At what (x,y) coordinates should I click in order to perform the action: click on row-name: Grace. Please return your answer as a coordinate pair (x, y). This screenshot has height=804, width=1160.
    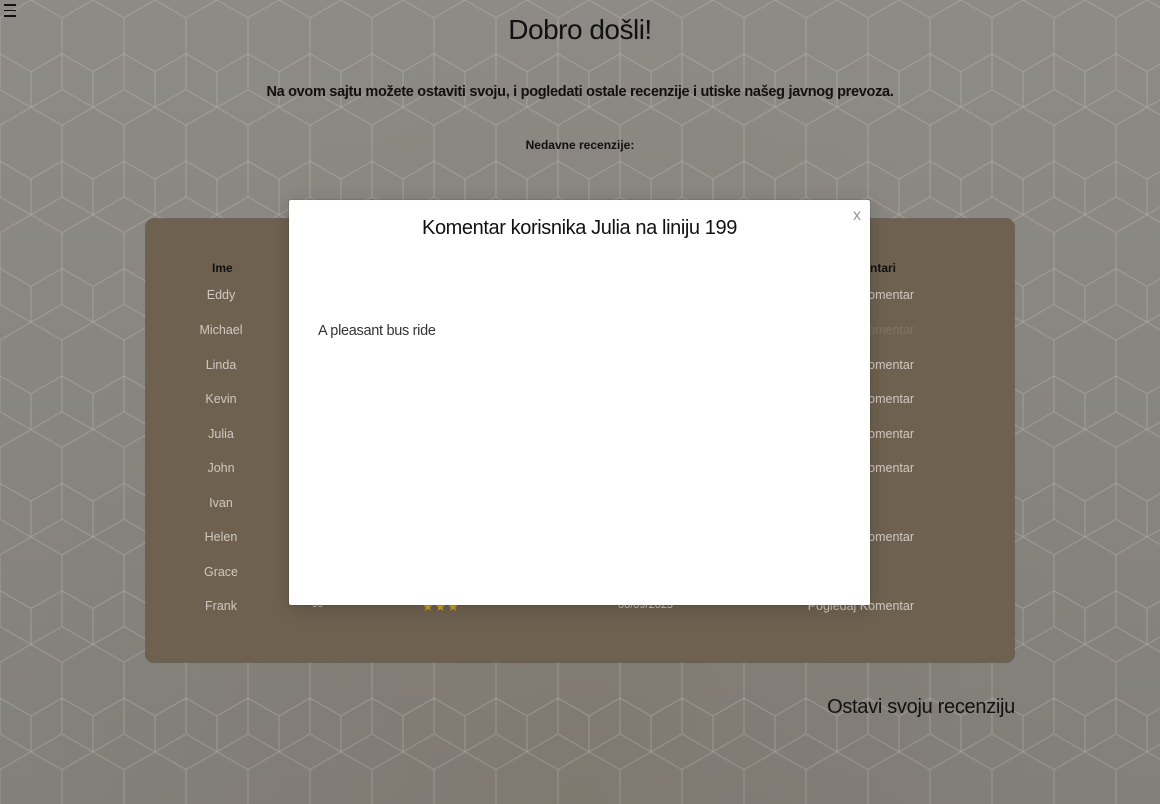
    Looking at the image, I should click on (221, 572).